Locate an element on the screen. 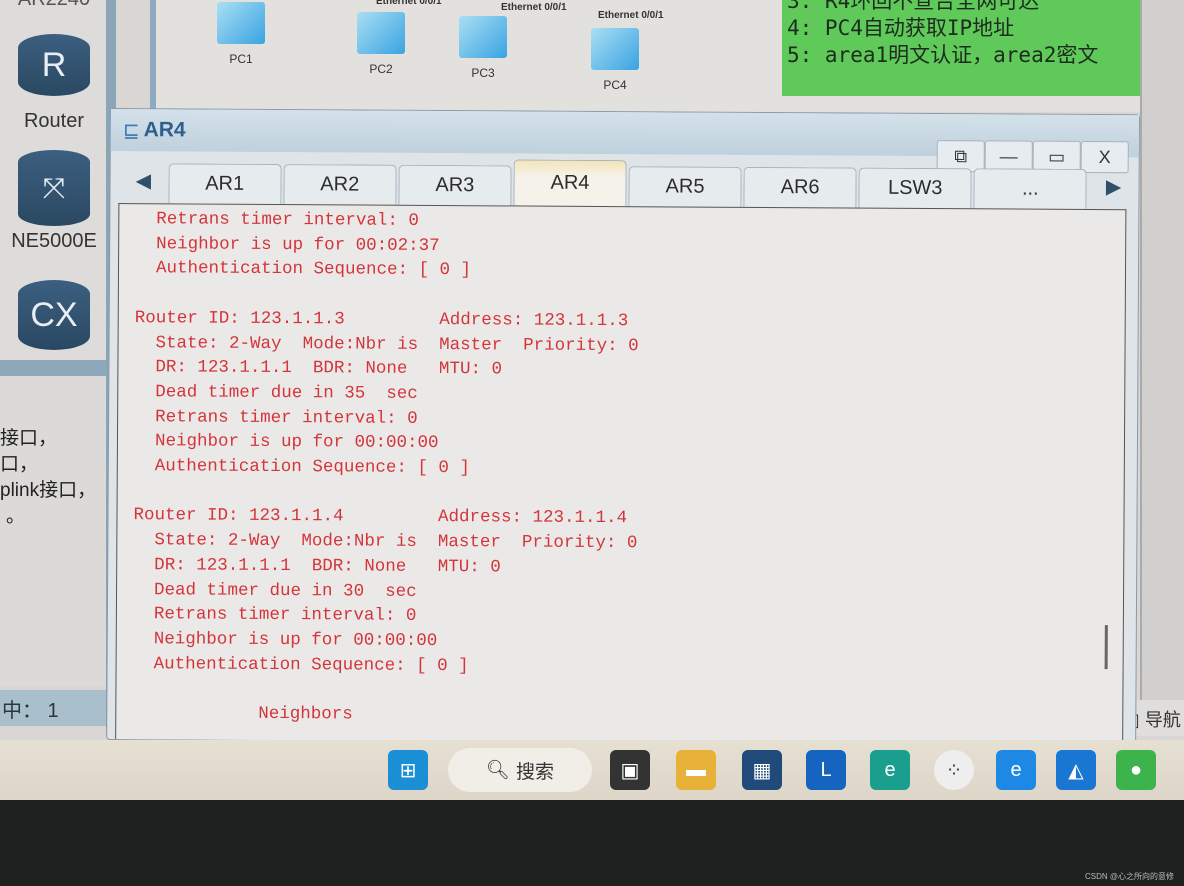  app-circle-icon: ⁘ is located at coordinates (954, 770).